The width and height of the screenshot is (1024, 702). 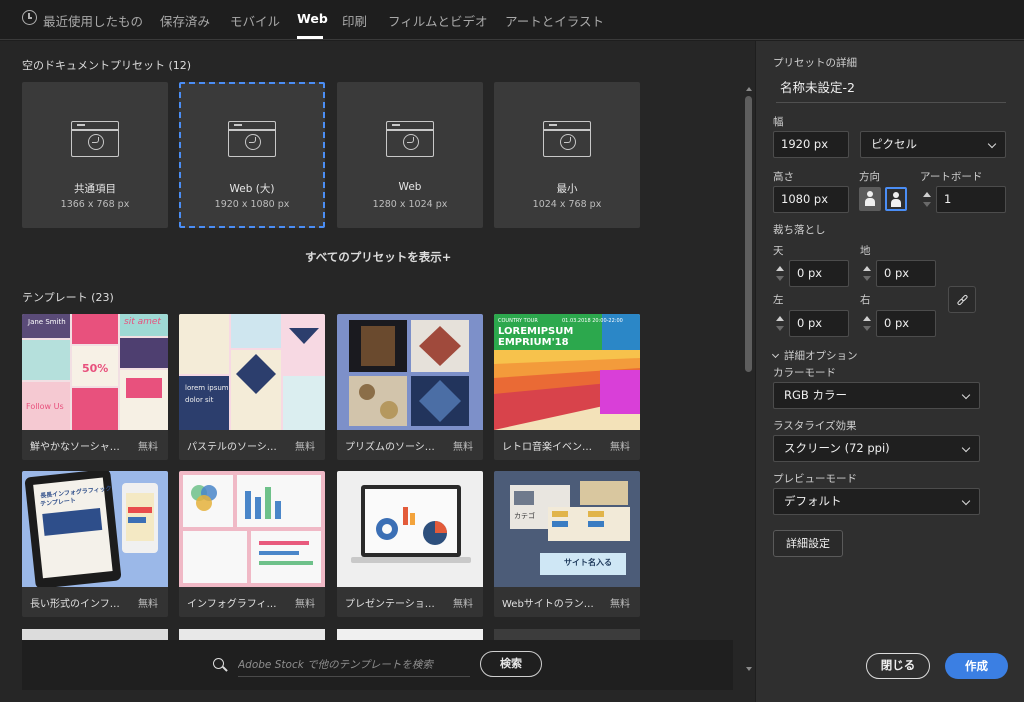 I want to click on scrollbar-thumb, so click(x=748, y=234).